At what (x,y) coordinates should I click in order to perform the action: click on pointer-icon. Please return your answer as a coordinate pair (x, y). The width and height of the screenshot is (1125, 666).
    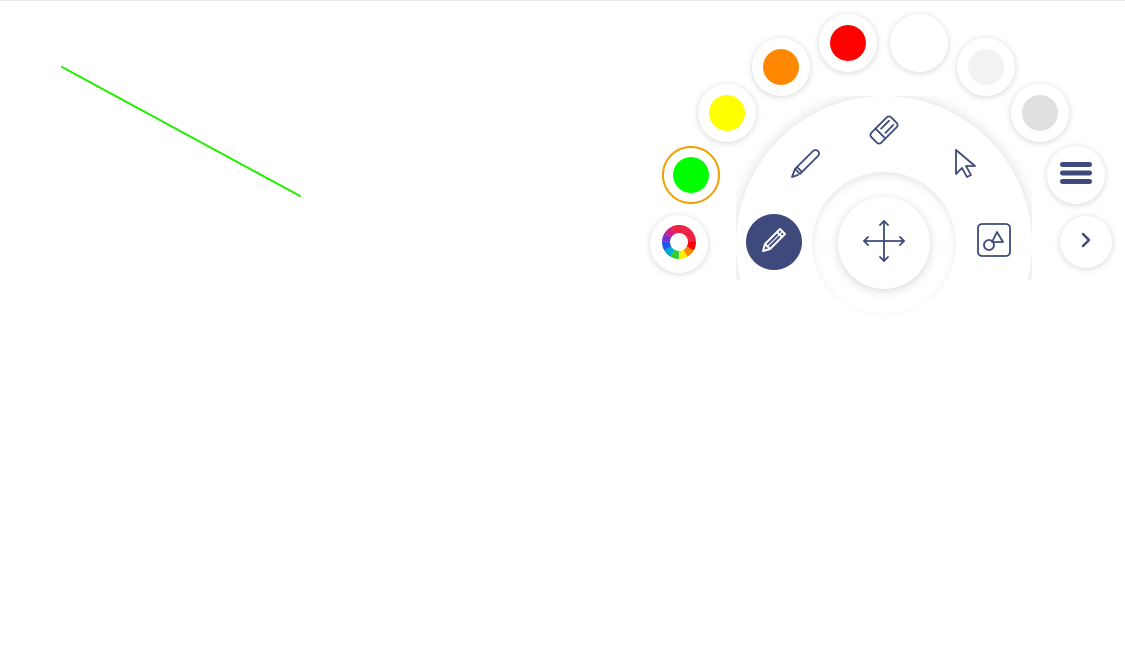
    Looking at the image, I should click on (964, 164).